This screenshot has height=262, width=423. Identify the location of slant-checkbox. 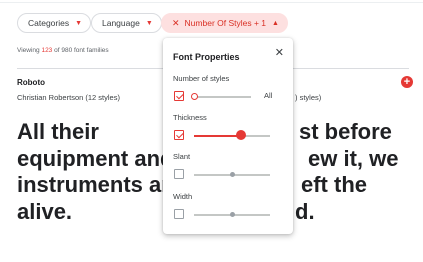
(179, 174).